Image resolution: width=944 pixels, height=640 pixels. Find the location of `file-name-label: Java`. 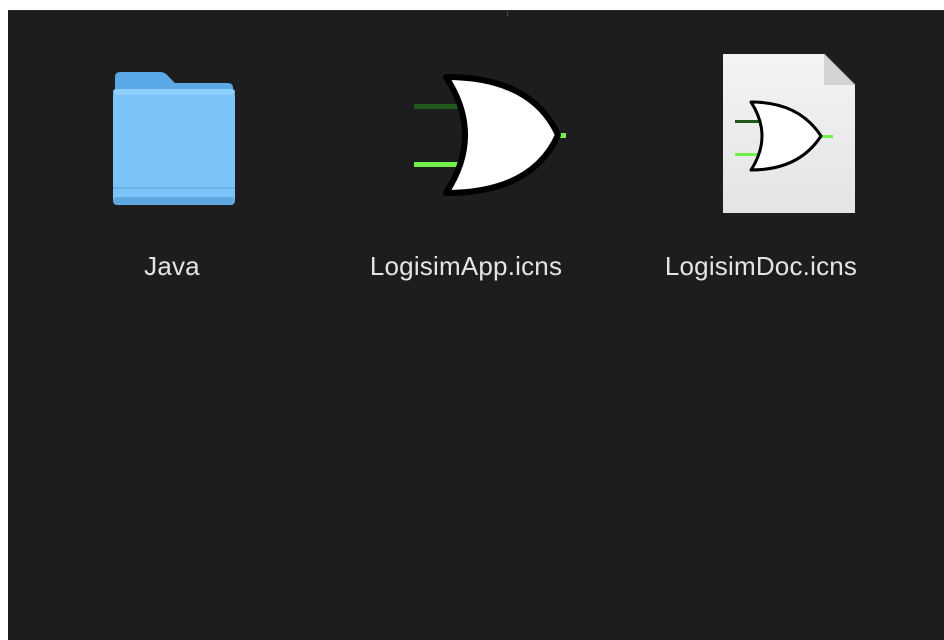

file-name-label: Java is located at coordinates (172, 266).